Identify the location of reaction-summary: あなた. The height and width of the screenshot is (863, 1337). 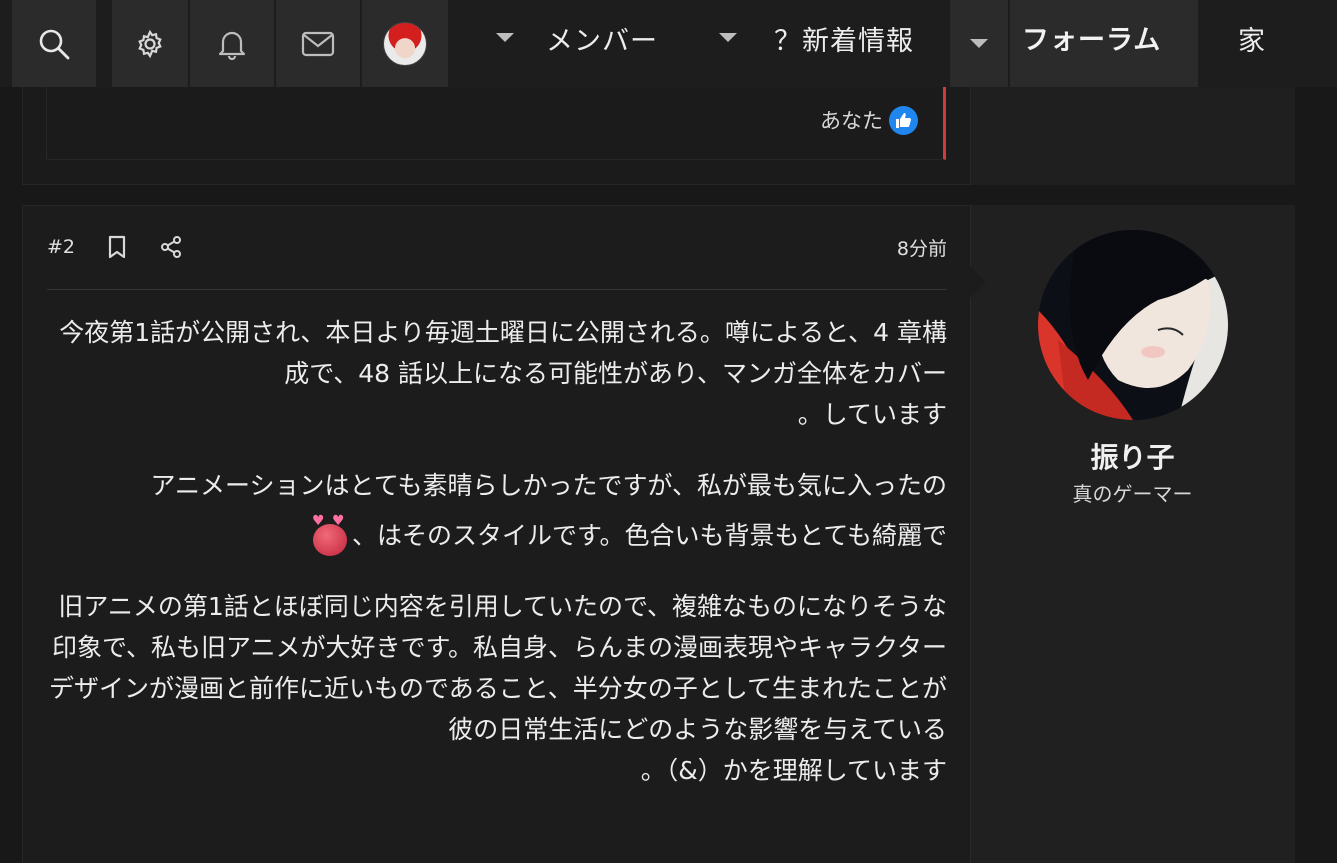
(869, 120).